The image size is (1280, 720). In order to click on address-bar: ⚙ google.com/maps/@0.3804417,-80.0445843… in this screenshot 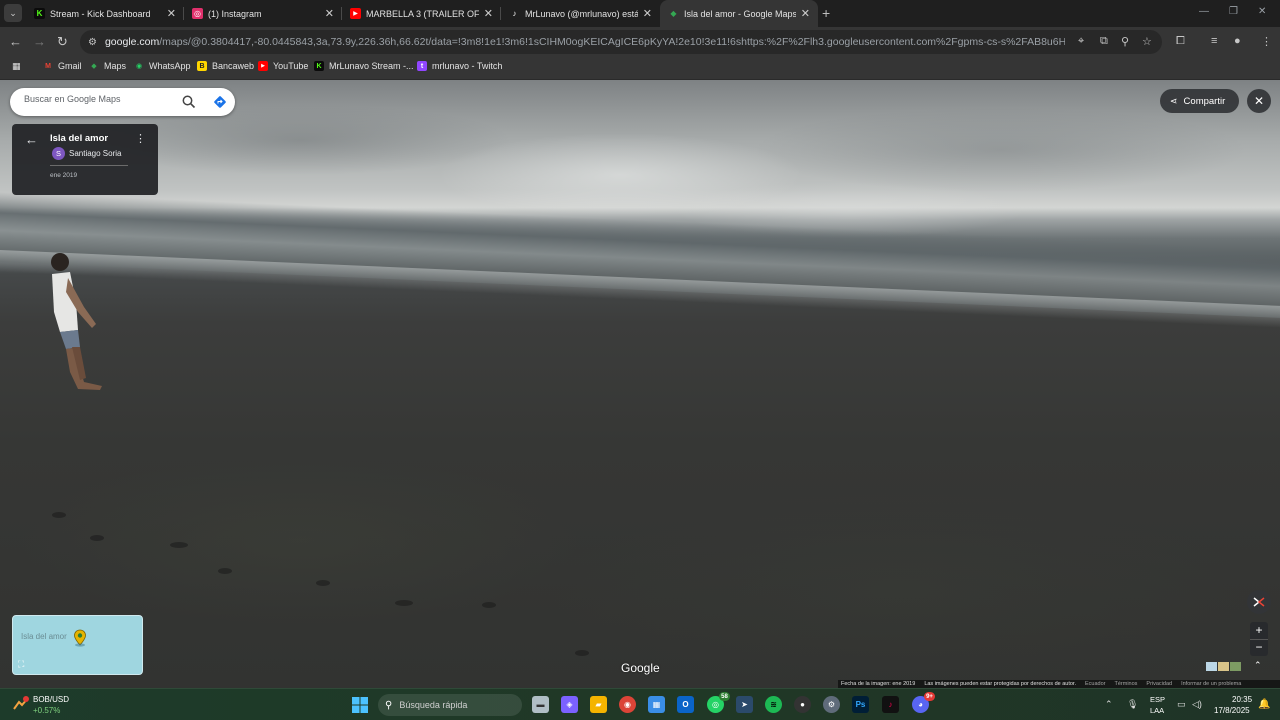, I will do `click(621, 42)`.